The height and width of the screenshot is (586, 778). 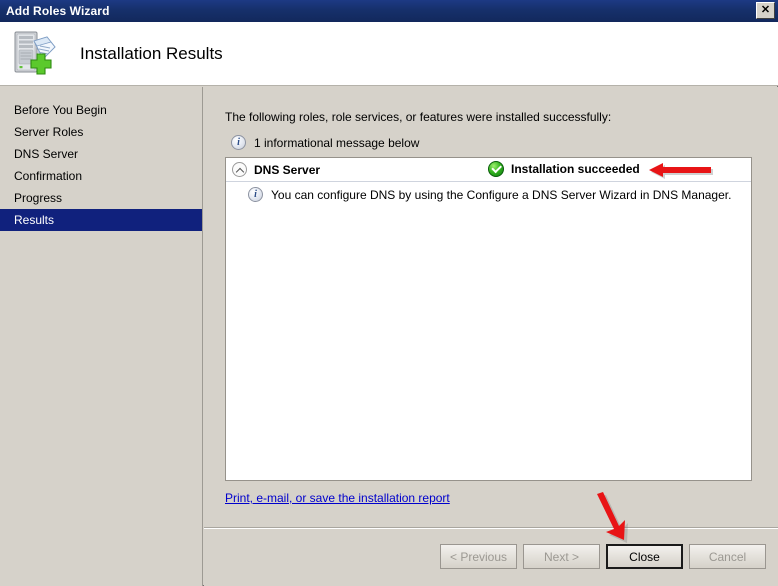 I want to click on sidebar-item-before-you-begin: Before You Begin, so click(x=101, y=110).